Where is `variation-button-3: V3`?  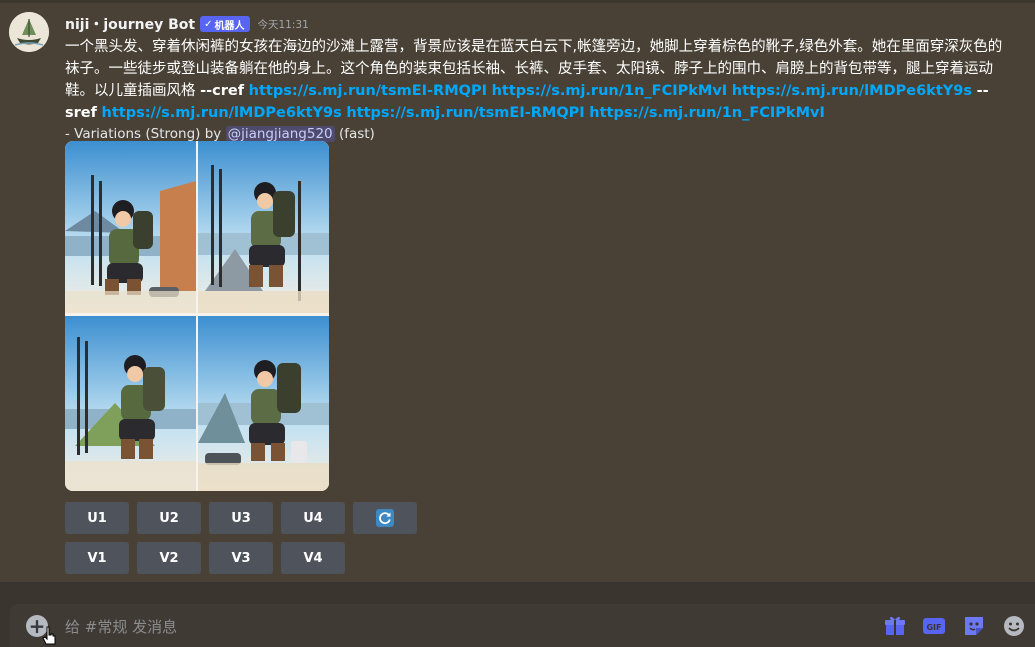 variation-button-3: V3 is located at coordinates (241, 558).